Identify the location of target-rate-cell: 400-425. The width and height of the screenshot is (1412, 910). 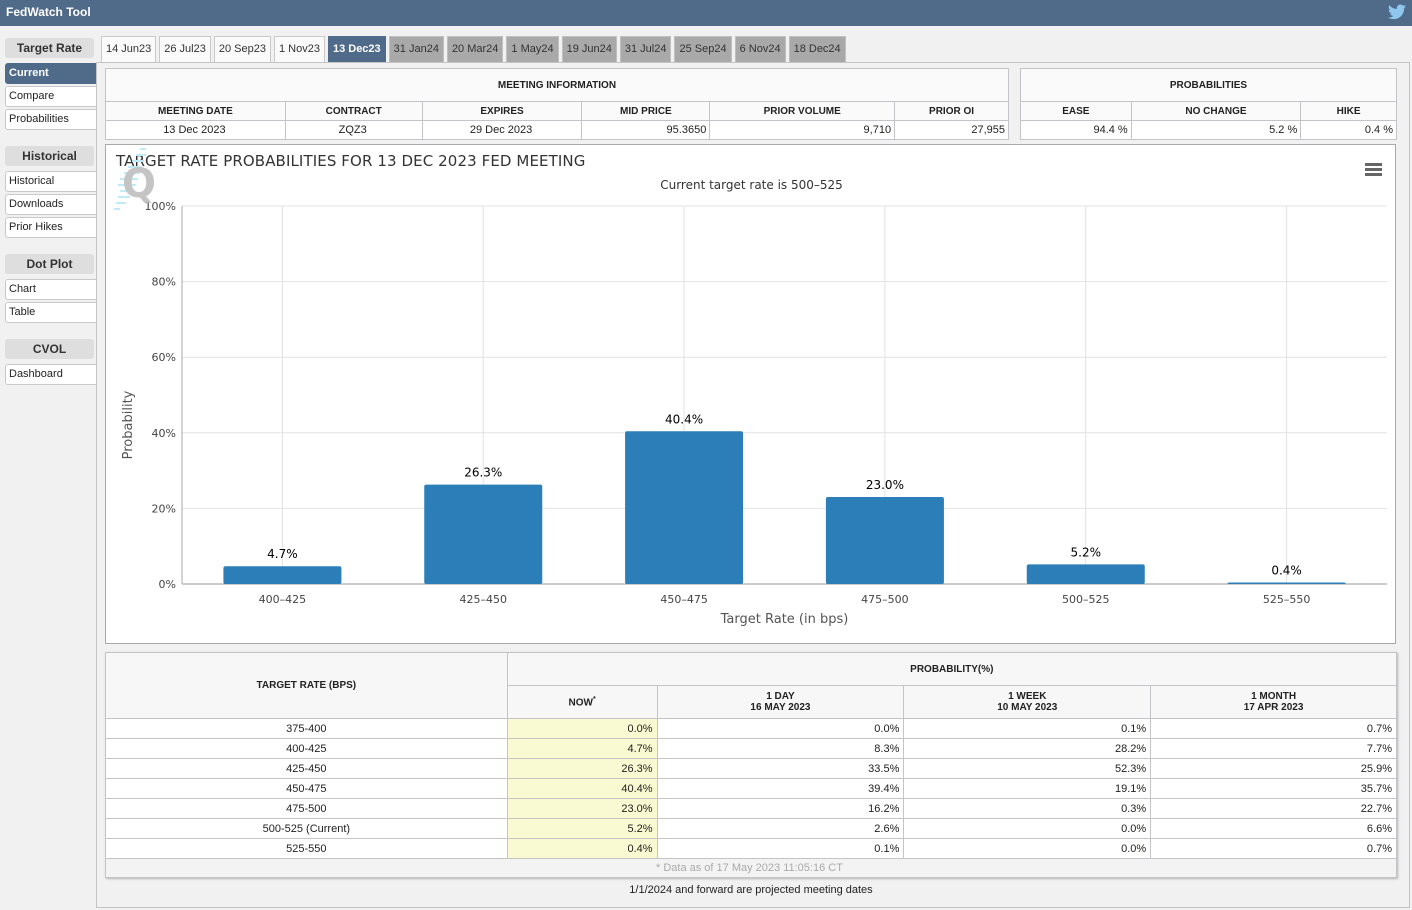
(306, 748).